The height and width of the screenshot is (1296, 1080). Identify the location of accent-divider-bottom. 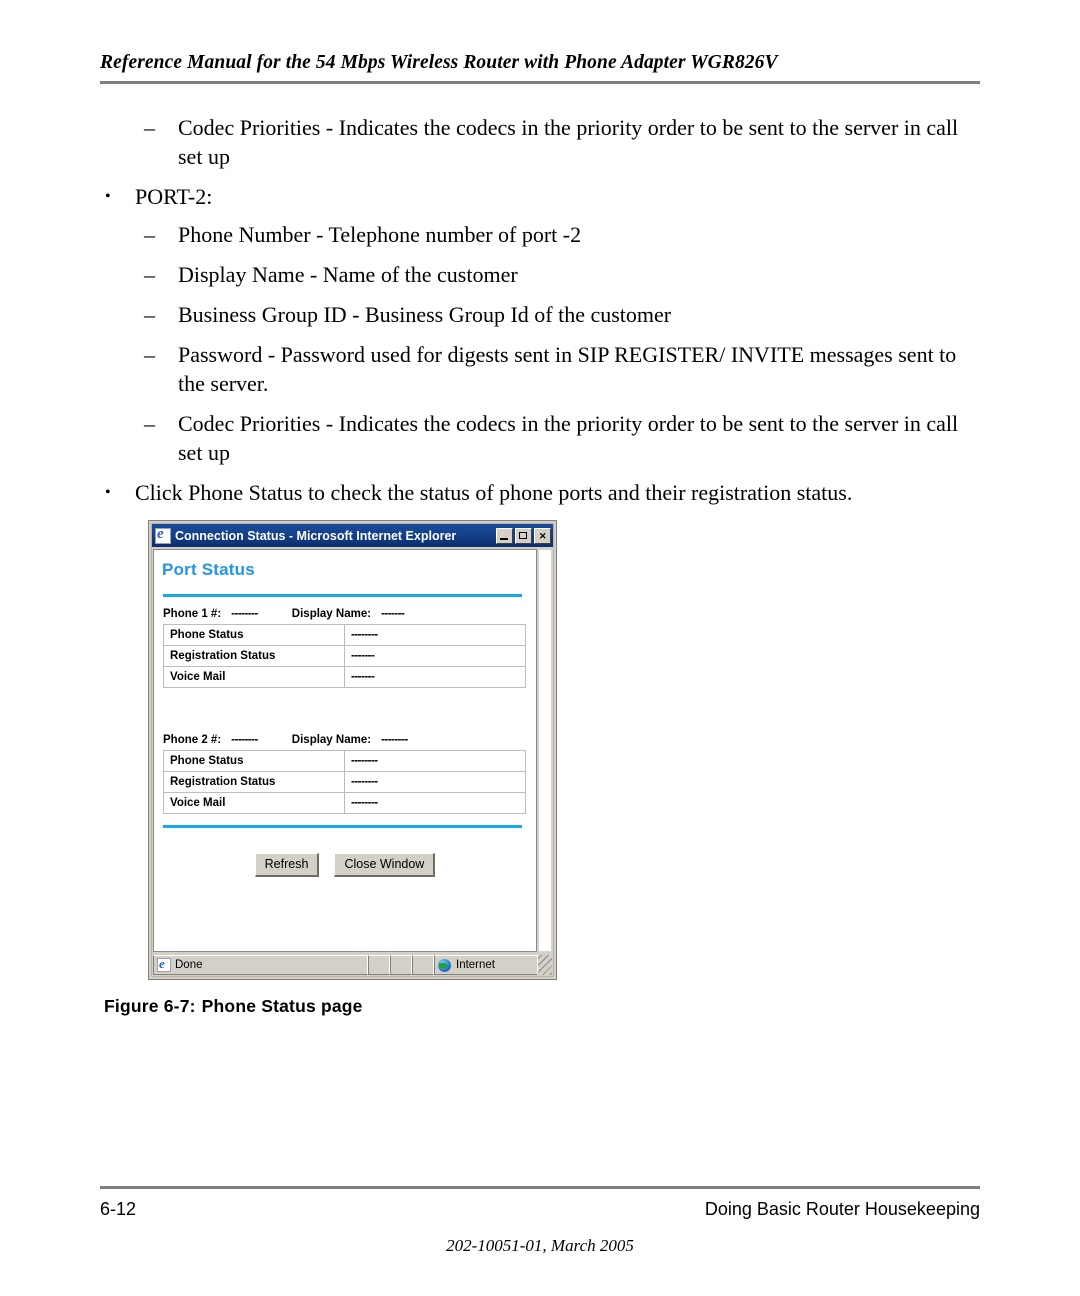
(342, 826).